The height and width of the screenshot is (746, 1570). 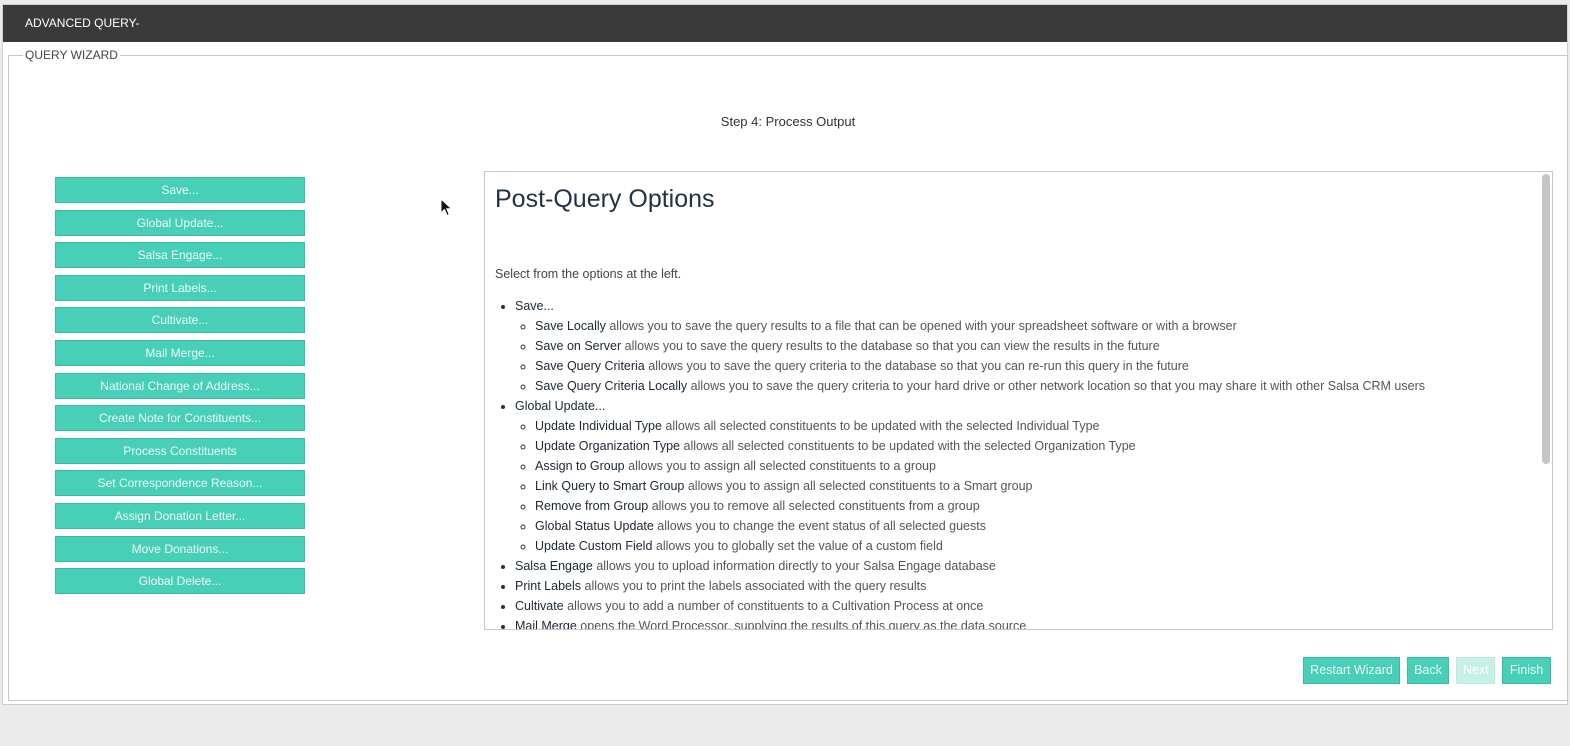 What do you see at coordinates (1526, 670) in the screenshot?
I see `finish-button: Finish` at bounding box center [1526, 670].